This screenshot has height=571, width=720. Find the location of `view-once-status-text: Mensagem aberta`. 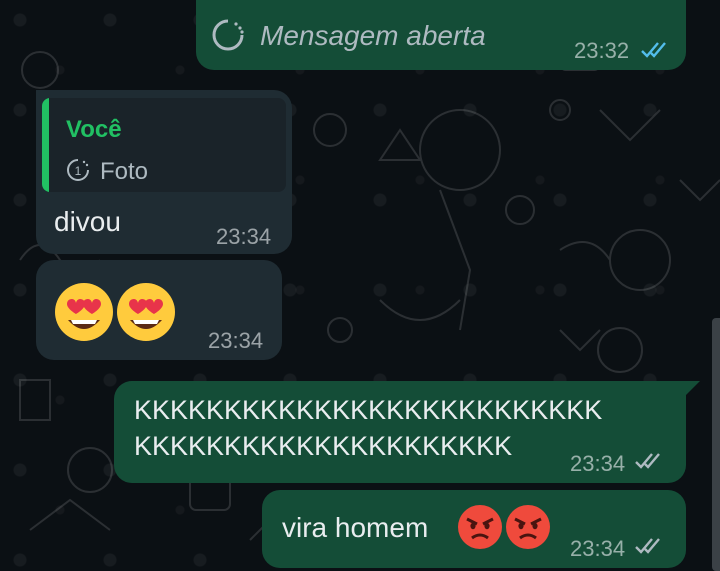

view-once-status-text: Mensagem aberta is located at coordinates (373, 35).